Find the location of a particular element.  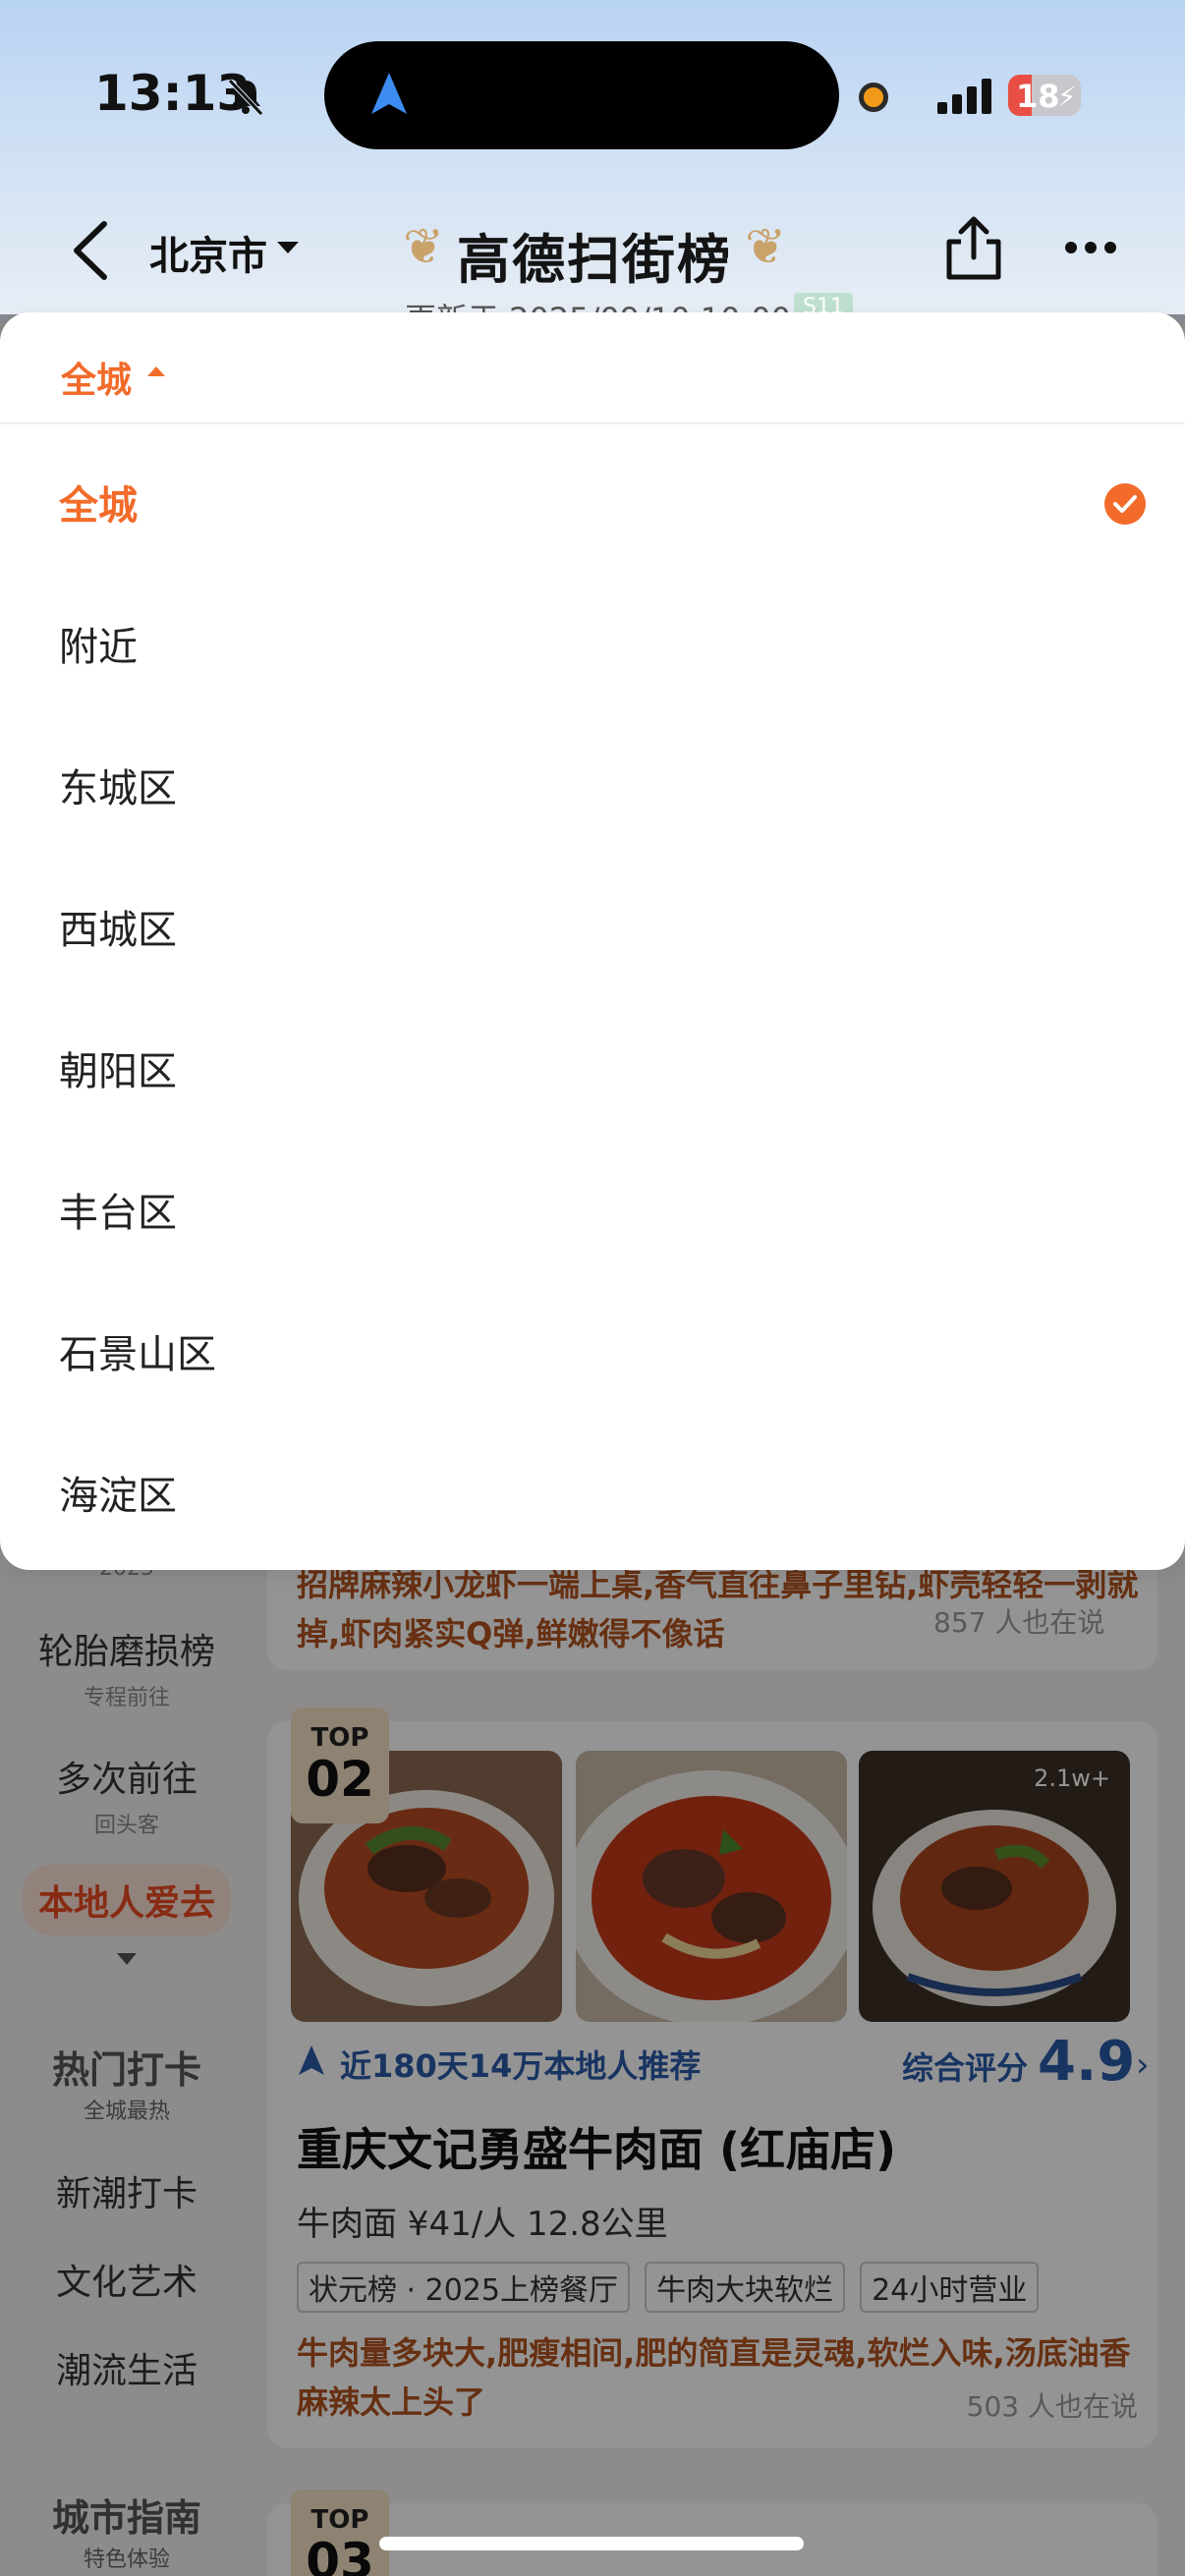

more-icon is located at coordinates (1091, 247).